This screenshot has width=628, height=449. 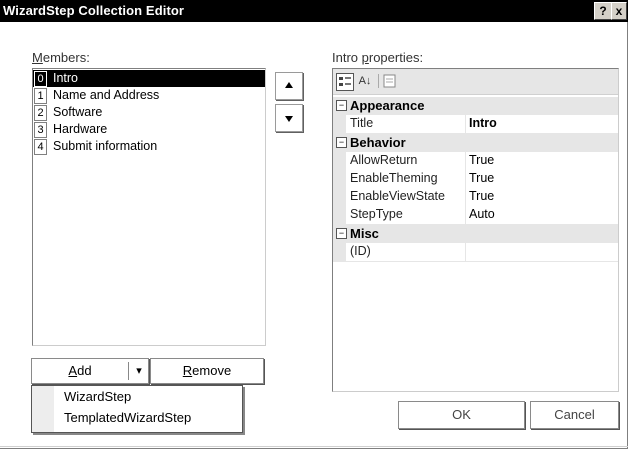 I want to click on add-button: Add ▾, so click(x=90, y=371).